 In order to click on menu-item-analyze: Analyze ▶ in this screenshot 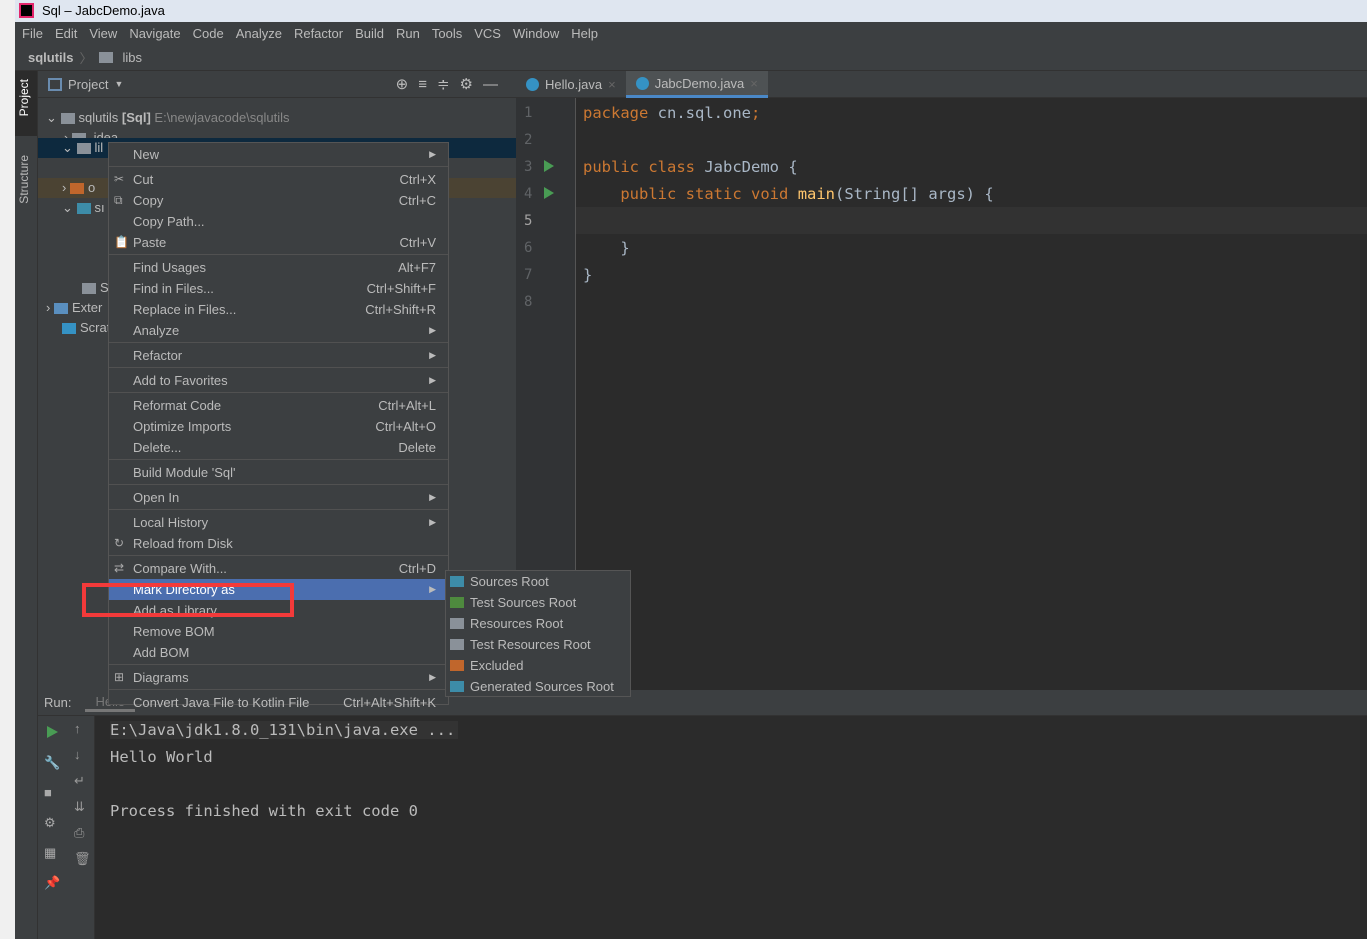, I will do `click(278, 330)`.